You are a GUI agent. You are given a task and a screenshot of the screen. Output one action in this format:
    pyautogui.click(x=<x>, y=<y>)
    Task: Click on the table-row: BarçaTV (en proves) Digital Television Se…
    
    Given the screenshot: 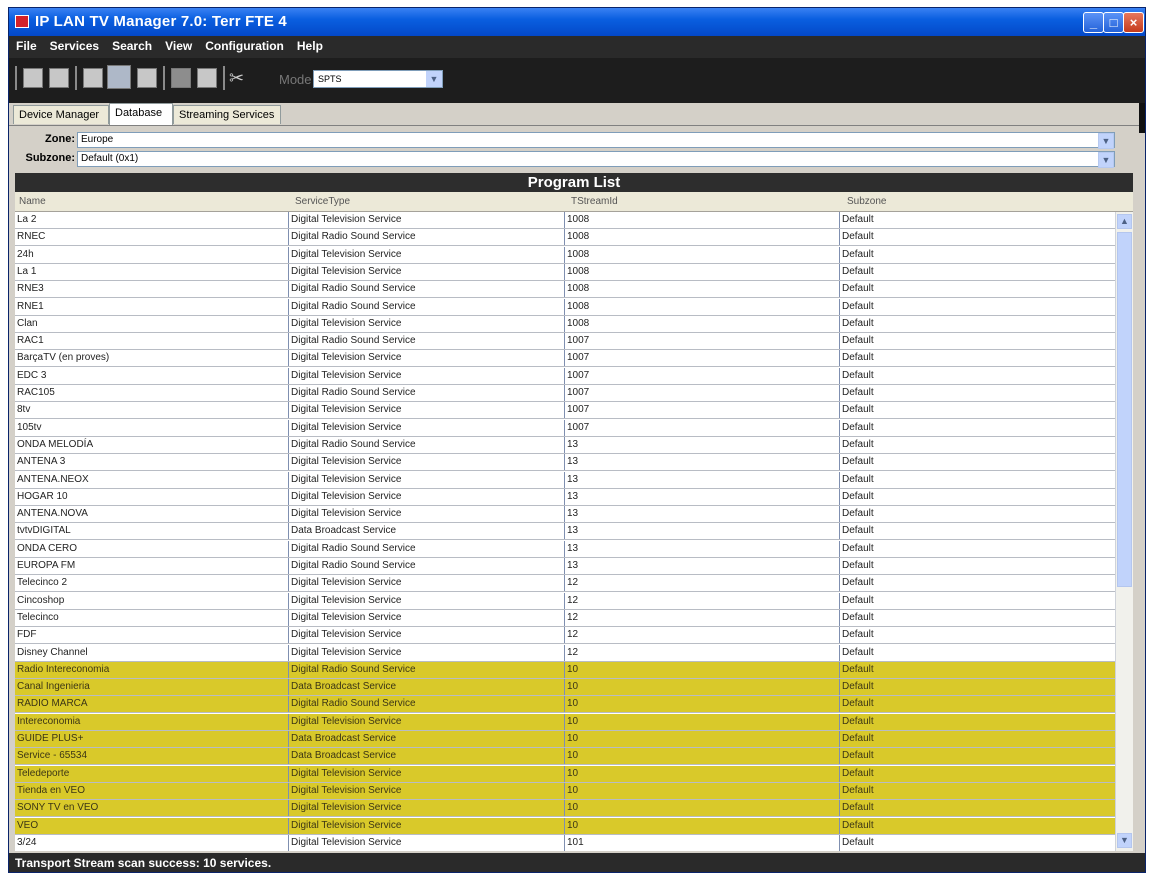 What is the action you would take?
    pyautogui.click(x=565, y=358)
    